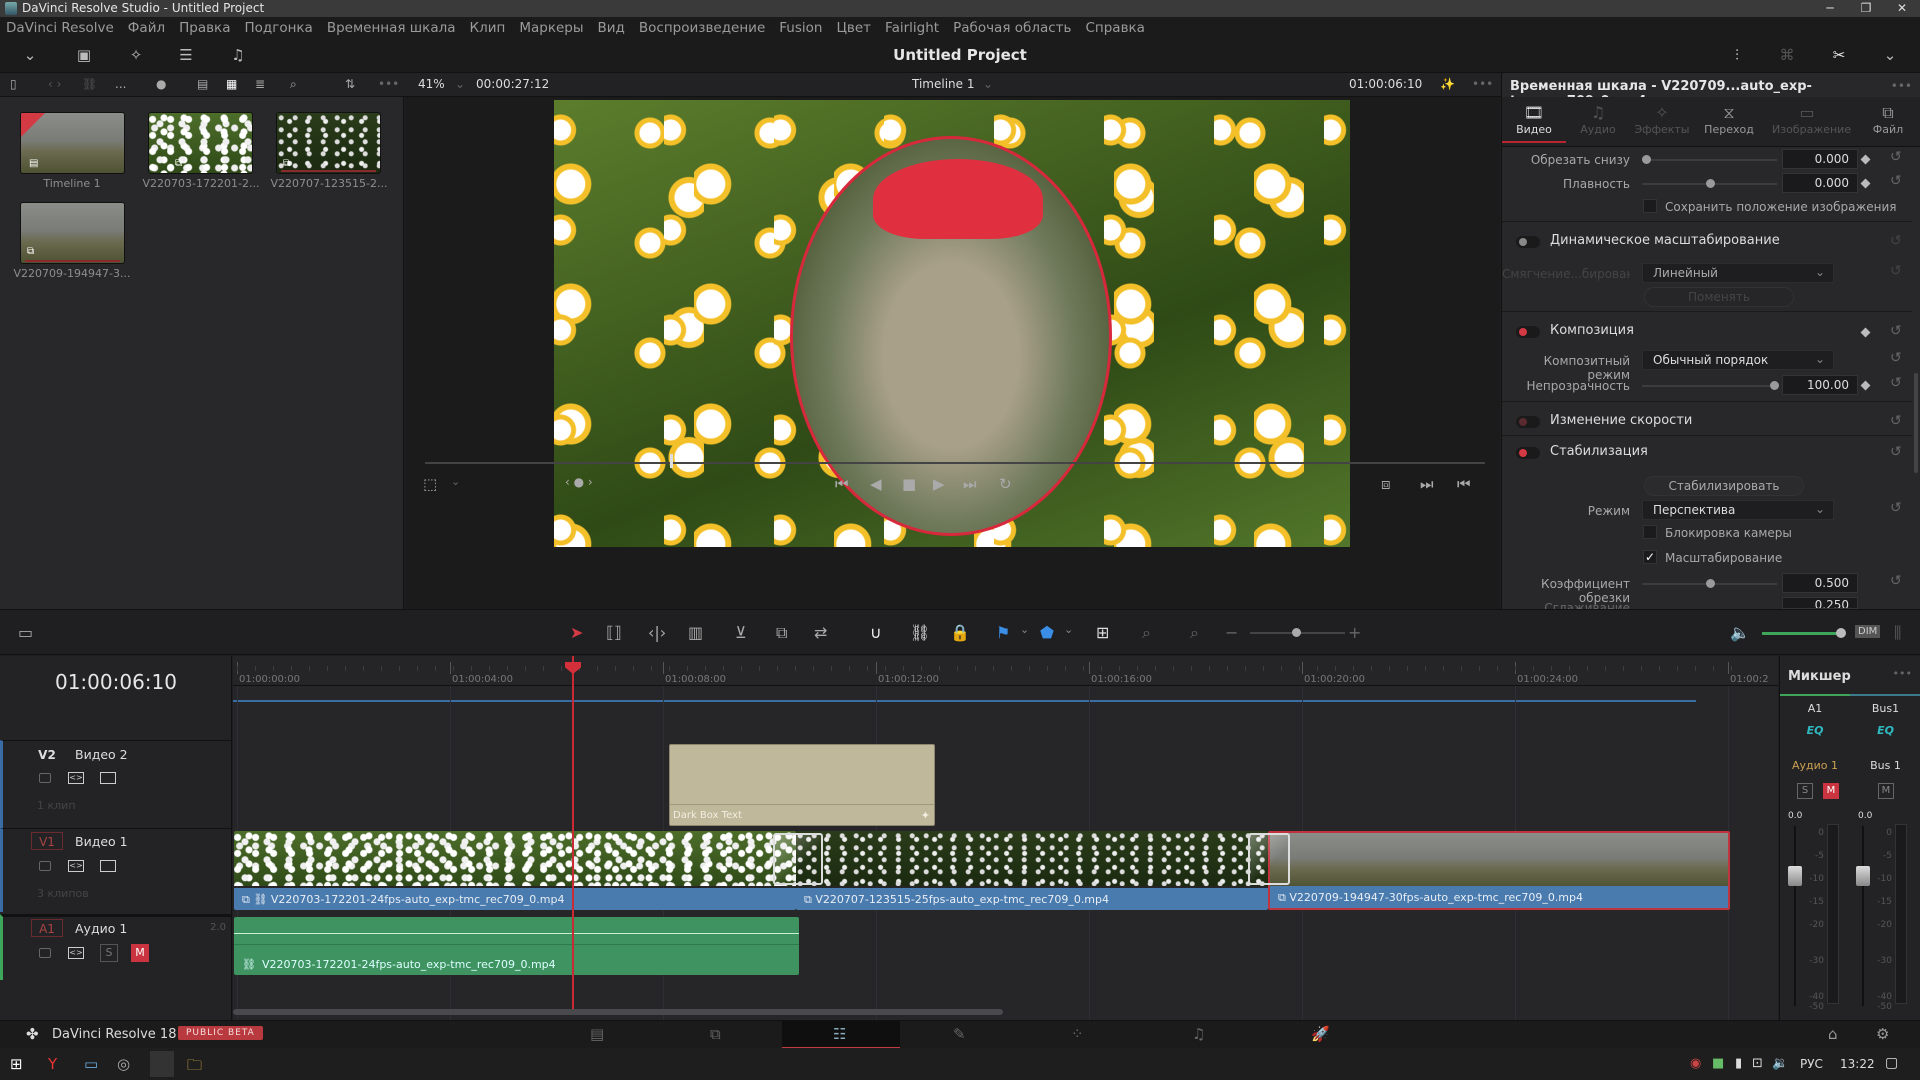  What do you see at coordinates (741, 632) in the screenshot?
I see `insert-clip-icon: ⊻` at bounding box center [741, 632].